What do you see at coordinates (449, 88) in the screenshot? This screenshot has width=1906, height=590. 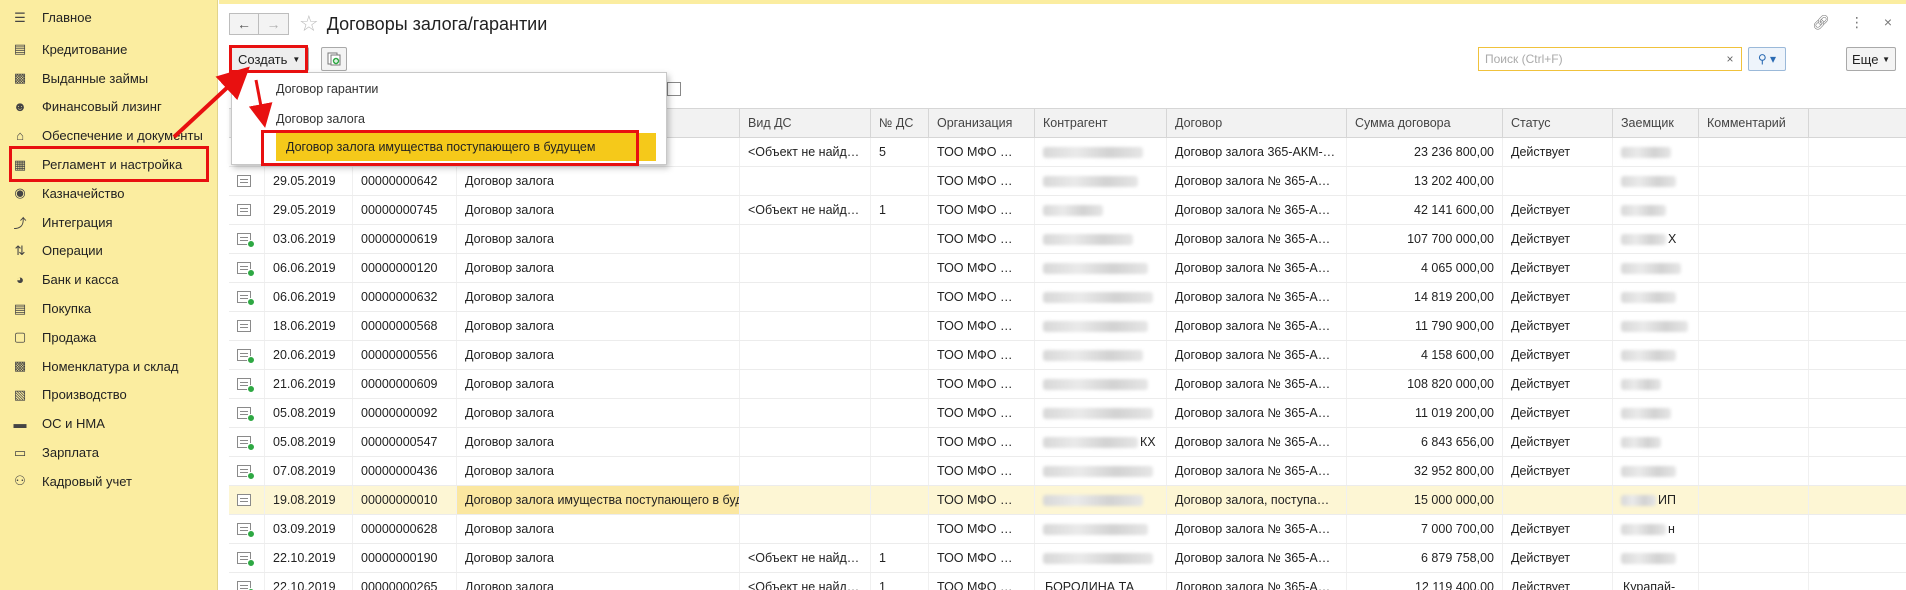 I see `dropdown-item-0: Договор гарантии` at bounding box center [449, 88].